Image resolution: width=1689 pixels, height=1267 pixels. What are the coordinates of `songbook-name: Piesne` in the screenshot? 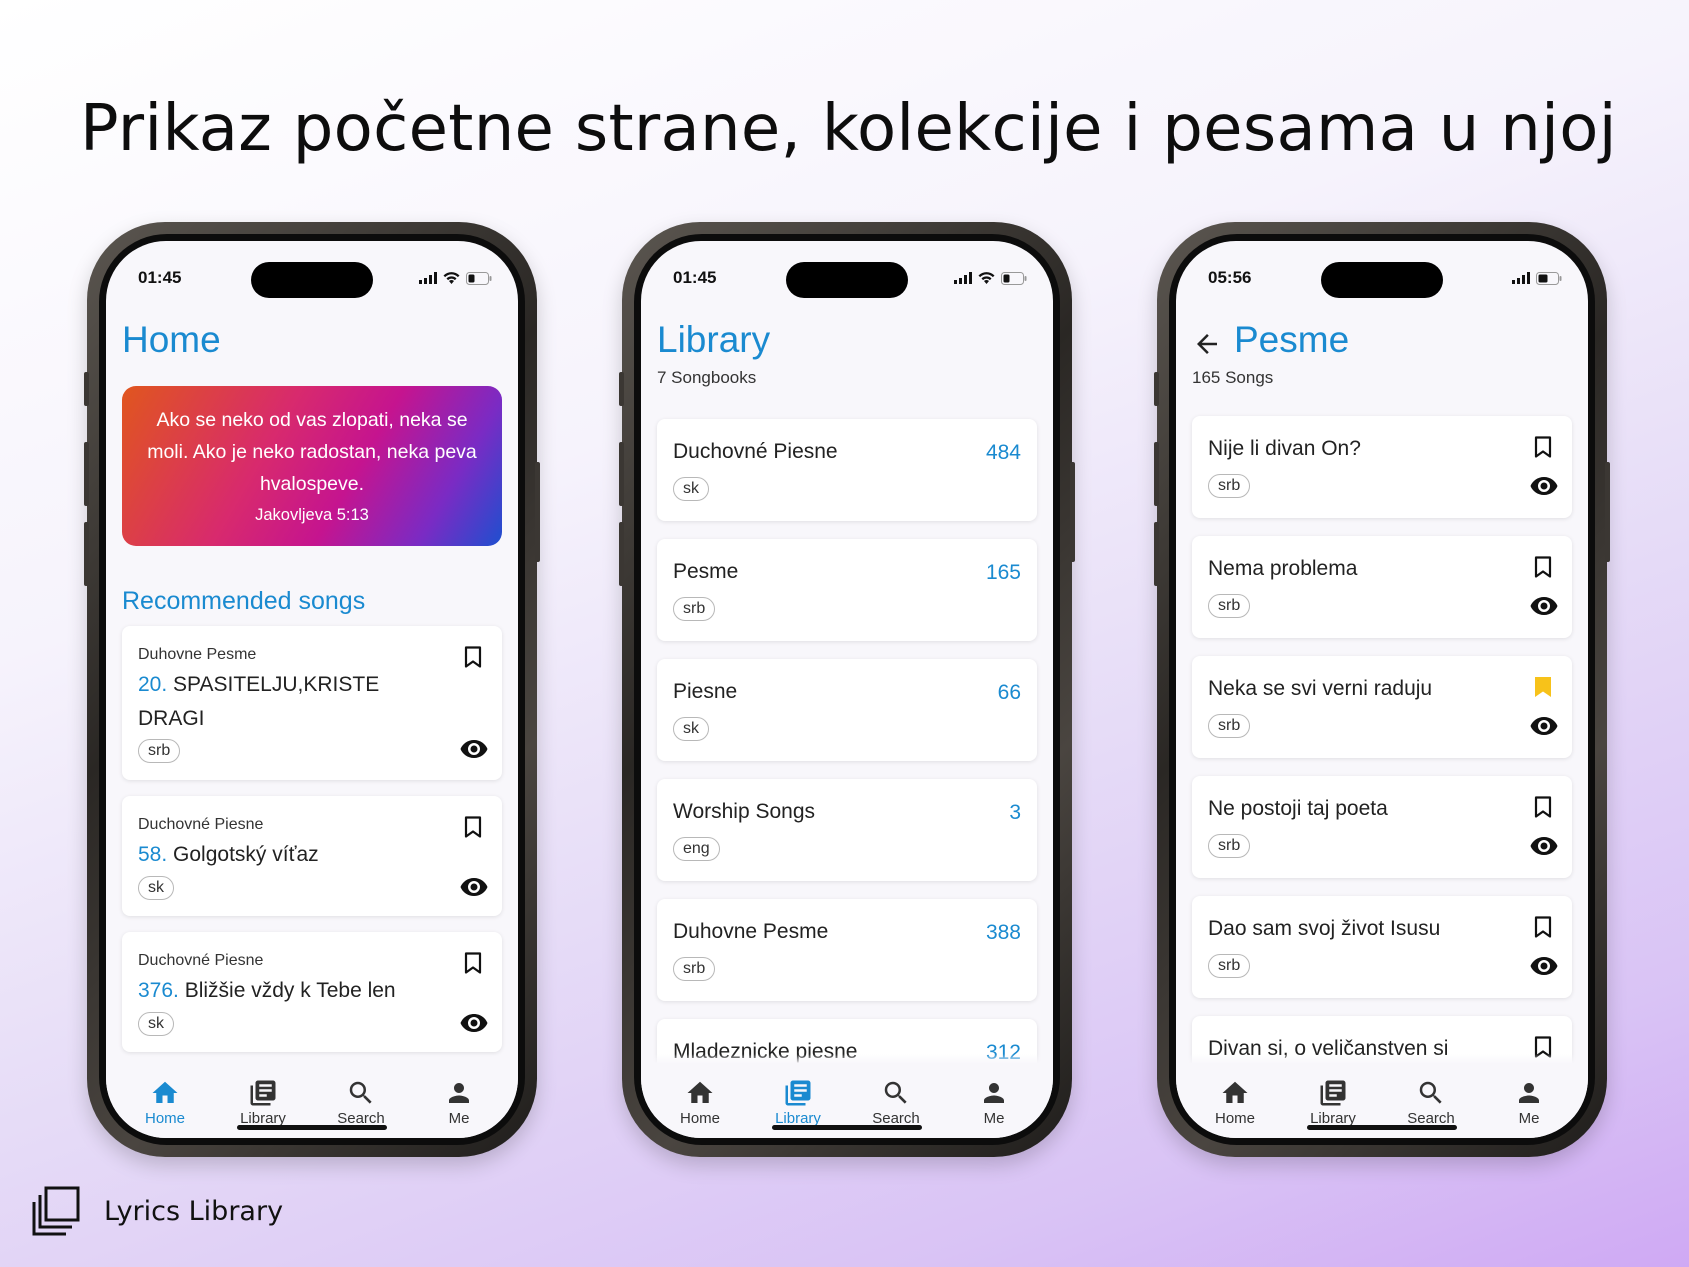 It's located at (705, 691).